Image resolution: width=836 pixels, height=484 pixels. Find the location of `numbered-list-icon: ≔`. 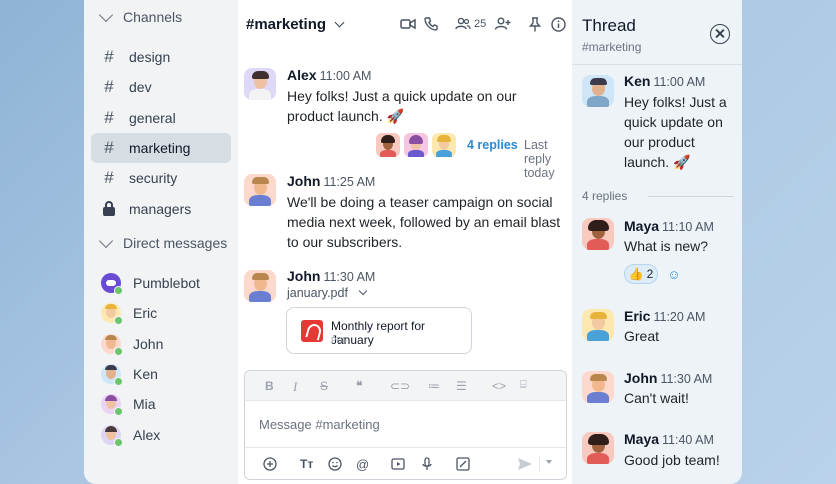

numbered-list-icon: ≔ is located at coordinates (434, 386).